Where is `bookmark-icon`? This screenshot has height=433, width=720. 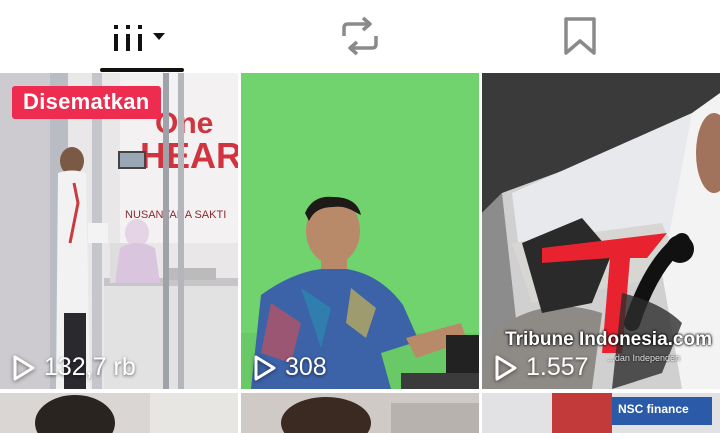
bookmark-icon is located at coordinates (580, 36).